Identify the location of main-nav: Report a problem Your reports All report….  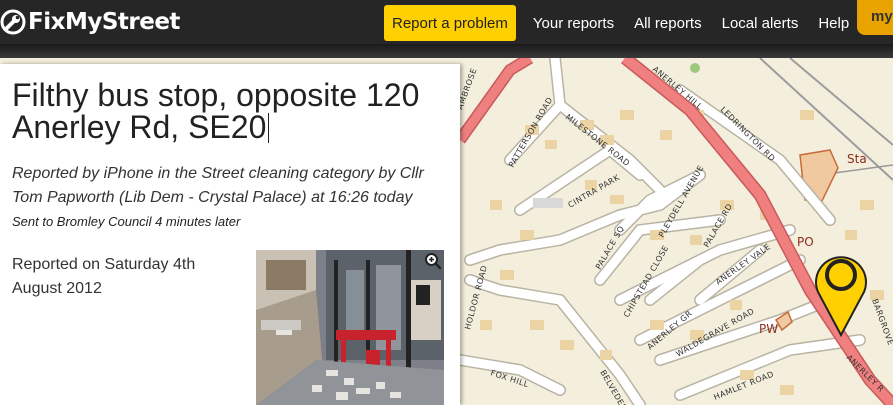
(621, 23).